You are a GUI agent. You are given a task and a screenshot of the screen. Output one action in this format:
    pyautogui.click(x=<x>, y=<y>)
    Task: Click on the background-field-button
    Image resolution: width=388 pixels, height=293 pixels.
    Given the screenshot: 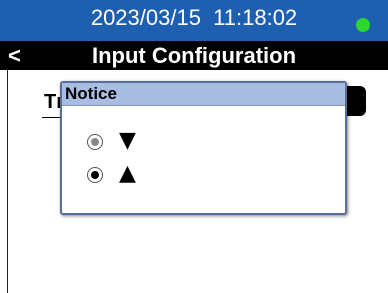 What is the action you would take?
    pyautogui.click(x=356, y=101)
    